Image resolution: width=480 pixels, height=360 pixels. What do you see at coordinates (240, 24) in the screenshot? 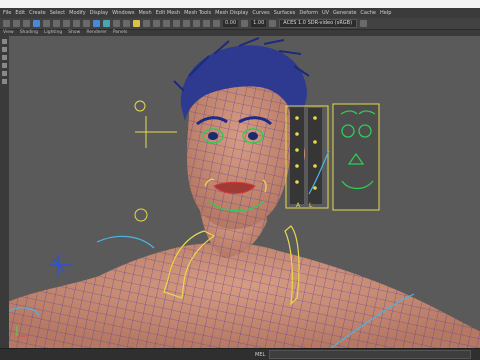
I see `viewport-toolbar: 0.00 1.00 ACES 1.0 SDR-video (sRGB)` at bounding box center [240, 24].